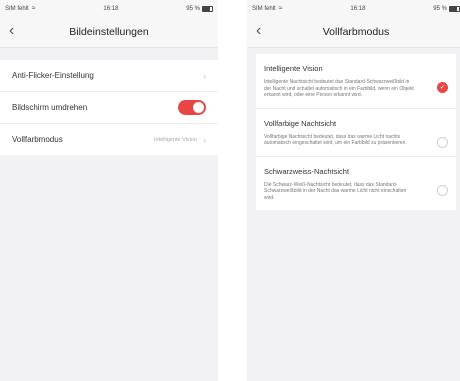 The height and width of the screenshot is (381, 460). Describe the element at coordinates (307, 171) in the screenshot. I see `mode-title: Schwarzweiss-Nachtsicht` at that location.